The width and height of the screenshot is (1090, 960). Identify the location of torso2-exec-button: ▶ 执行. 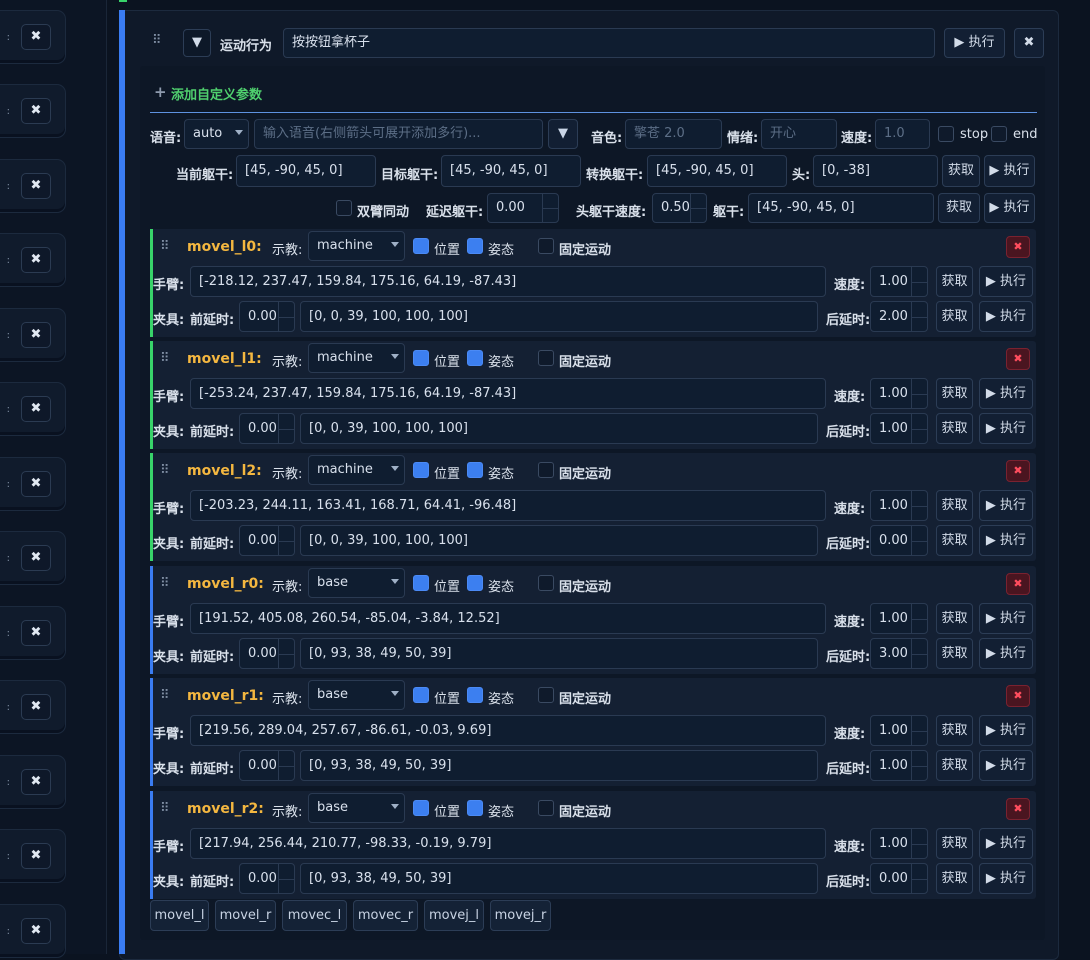
(1009, 208).